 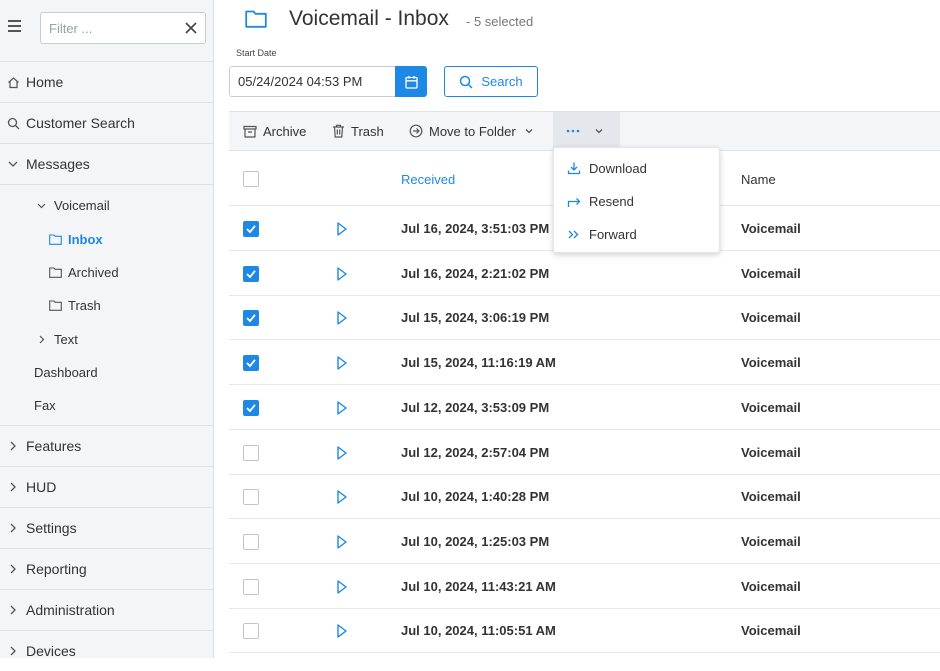 I want to click on filter-box, so click(x=123, y=28).